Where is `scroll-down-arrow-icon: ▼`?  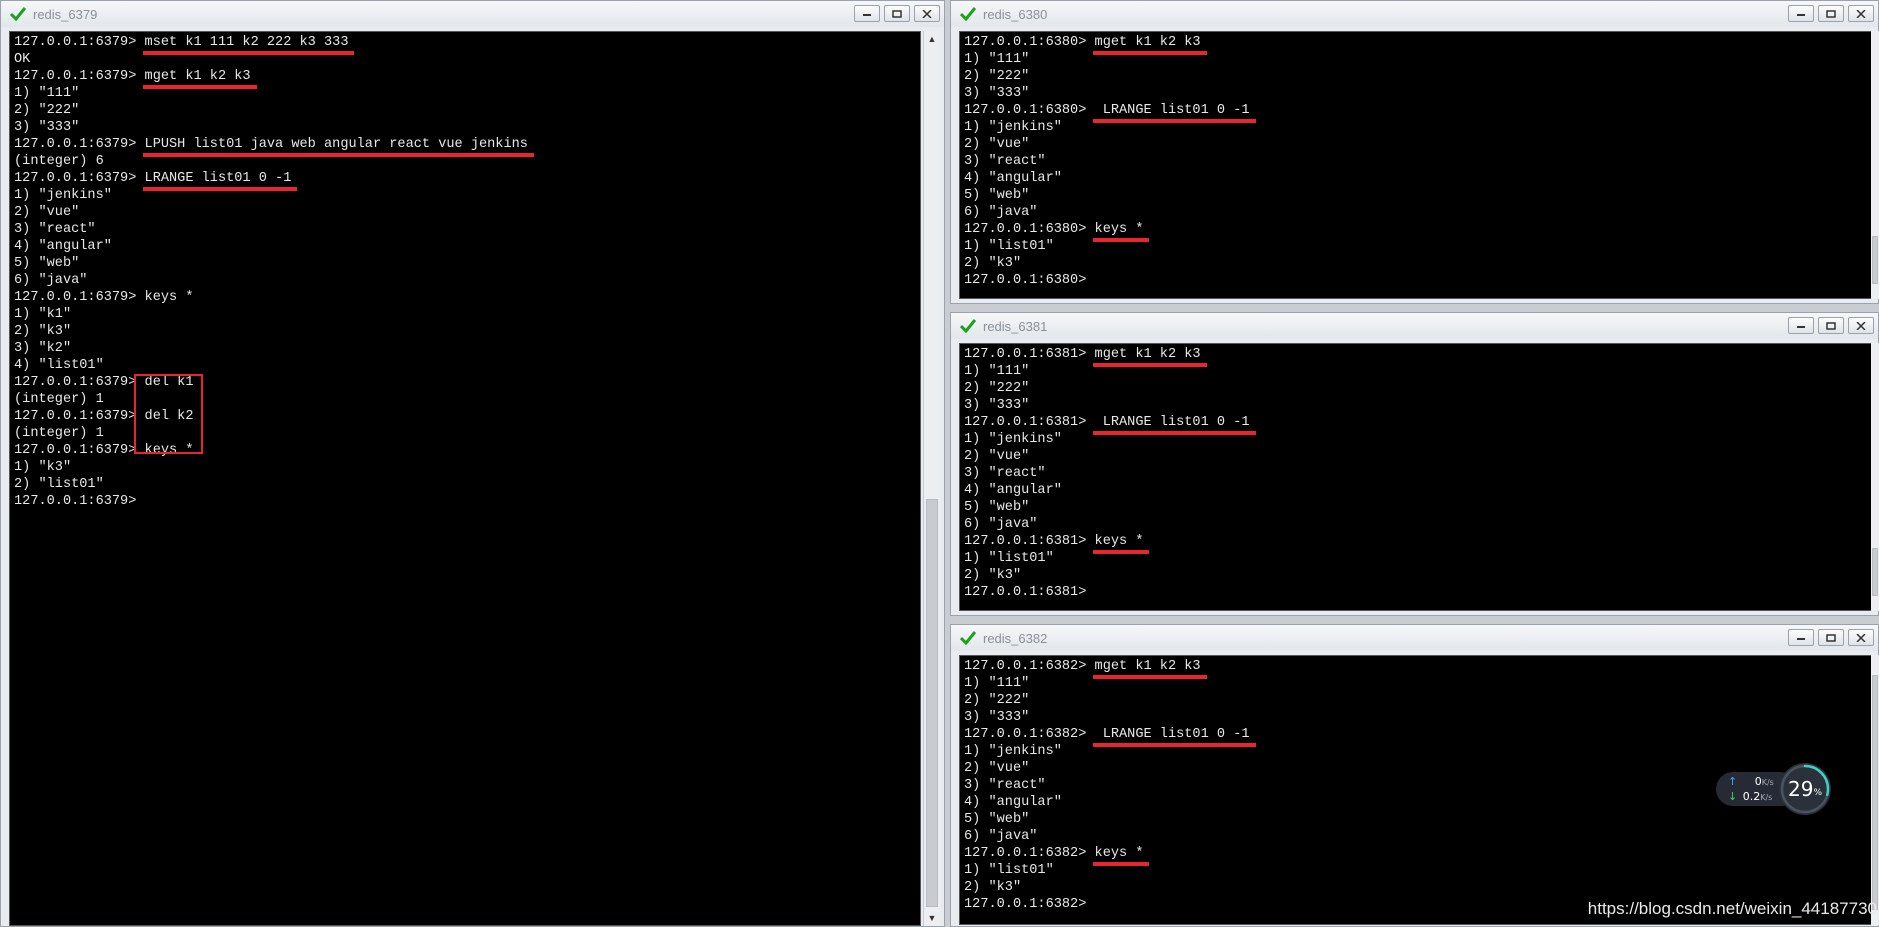
scroll-down-arrow-icon: ▼ is located at coordinates (932, 918).